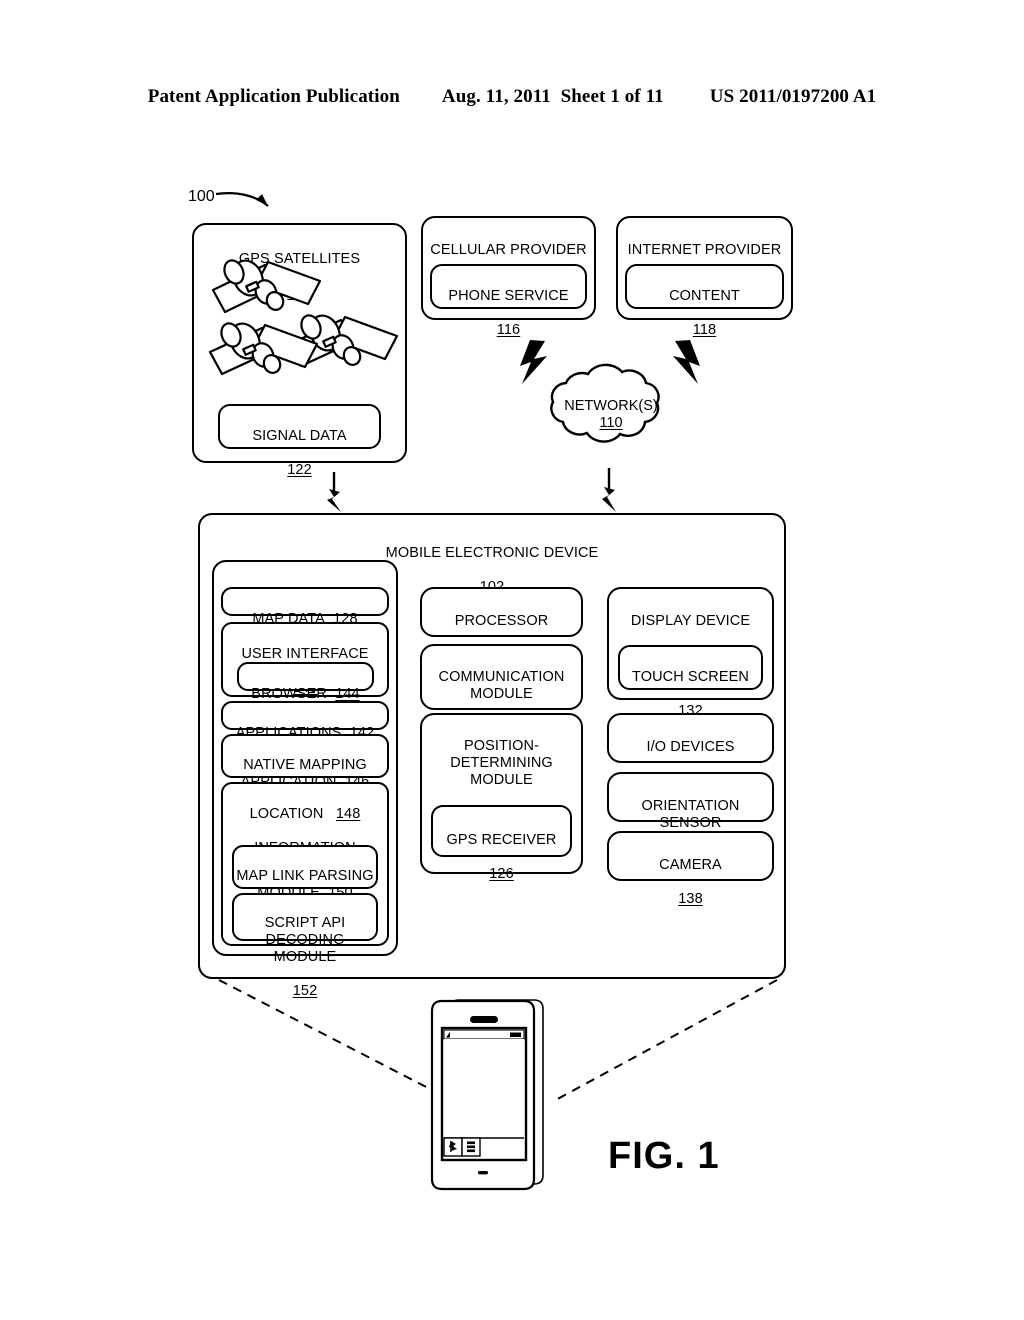 Image resolution: width=1024 pixels, height=1320 pixels. What do you see at coordinates (690, 677) in the screenshot?
I see `touch-screen-label: TOUCH SCREEN` at bounding box center [690, 677].